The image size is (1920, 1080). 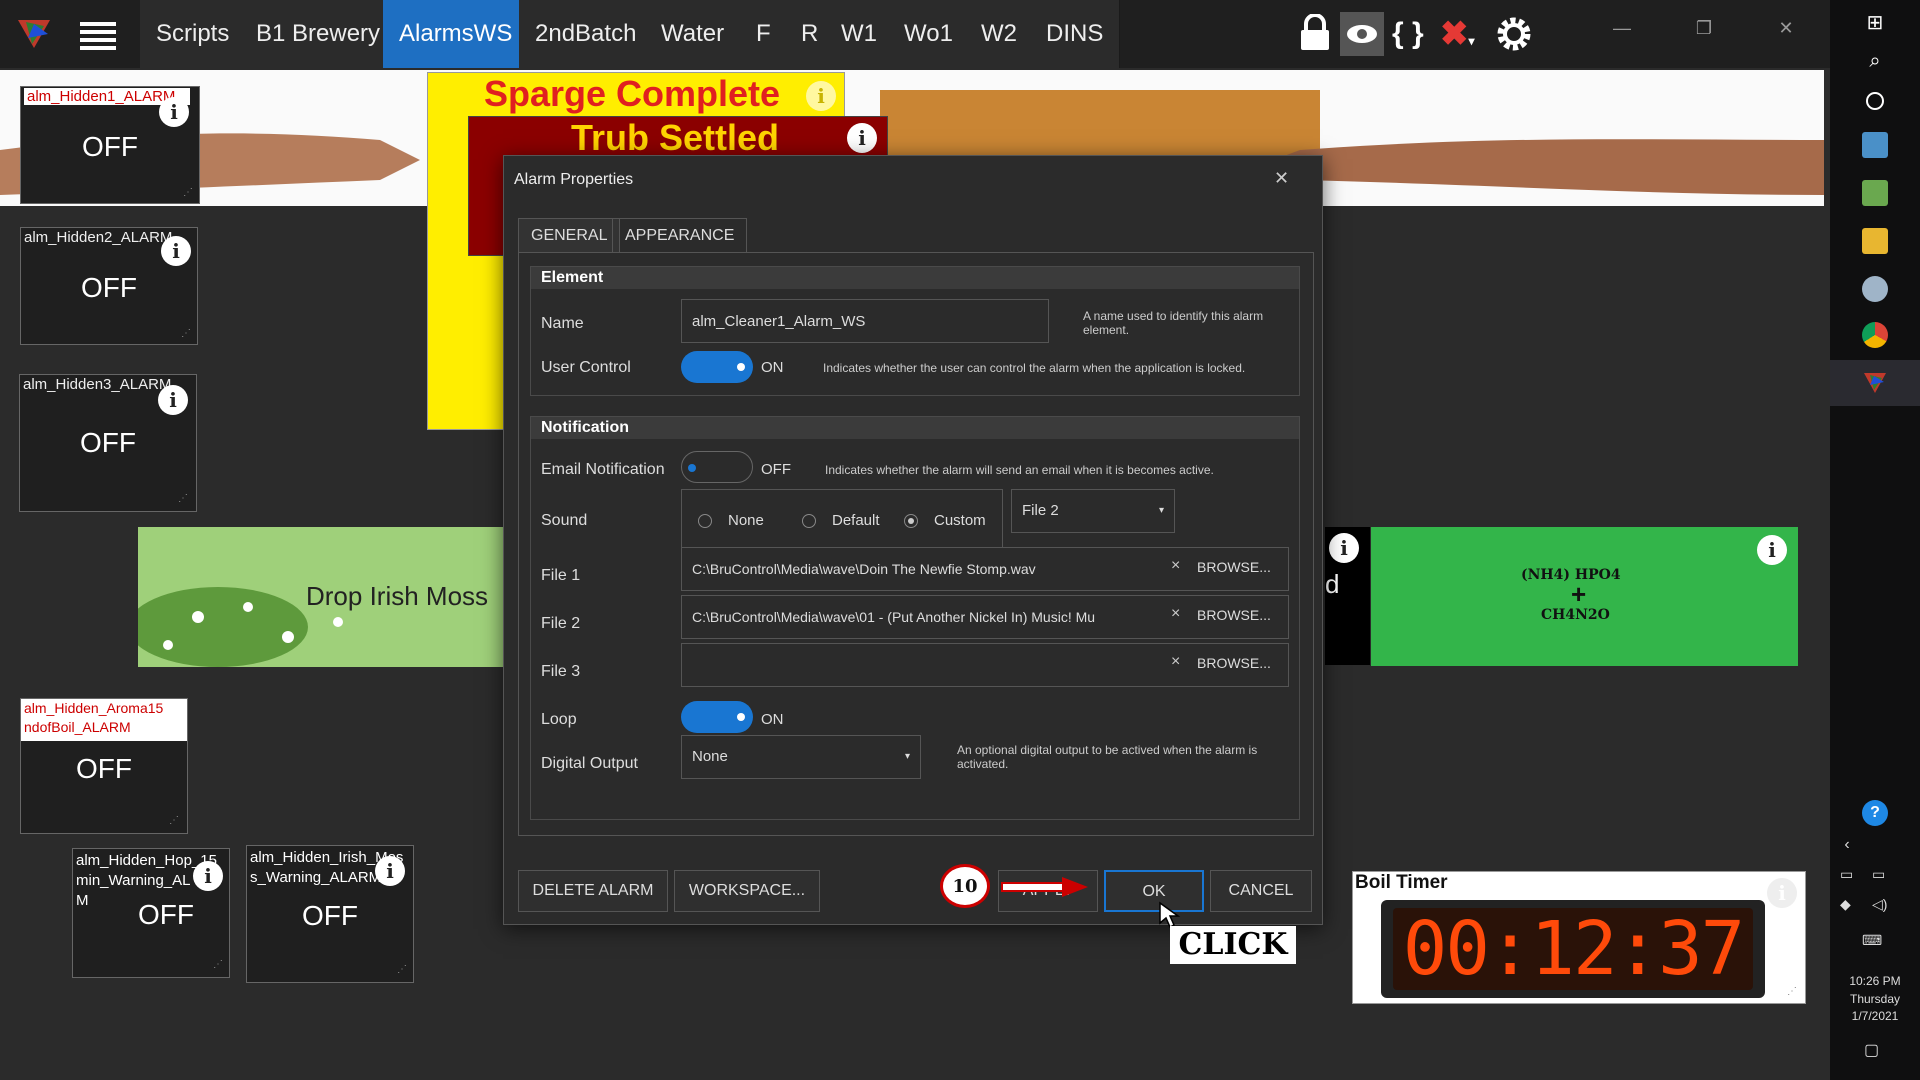 I want to click on file1-clear-icon: ×, so click(x=1175, y=566).